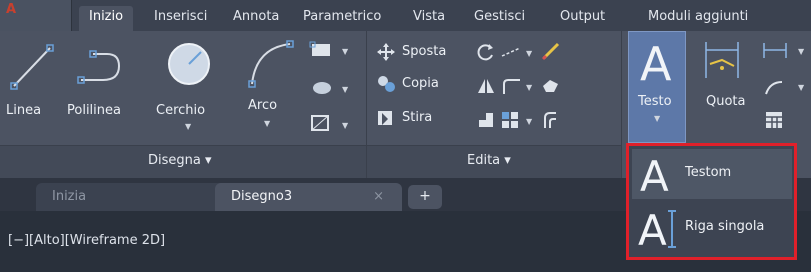 This screenshot has height=272, width=811. Describe the element at coordinates (424, 51) in the screenshot. I see `sposta-label: Sposta` at that location.